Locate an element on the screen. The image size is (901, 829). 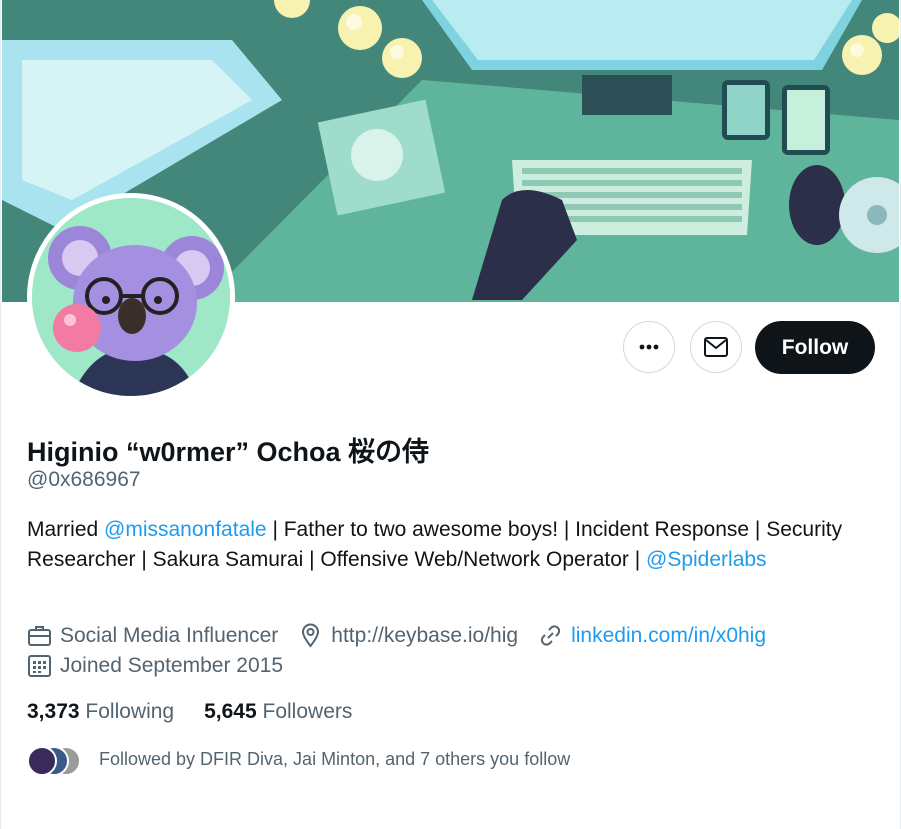
following-link: 3,373 Following is located at coordinates (100, 712).